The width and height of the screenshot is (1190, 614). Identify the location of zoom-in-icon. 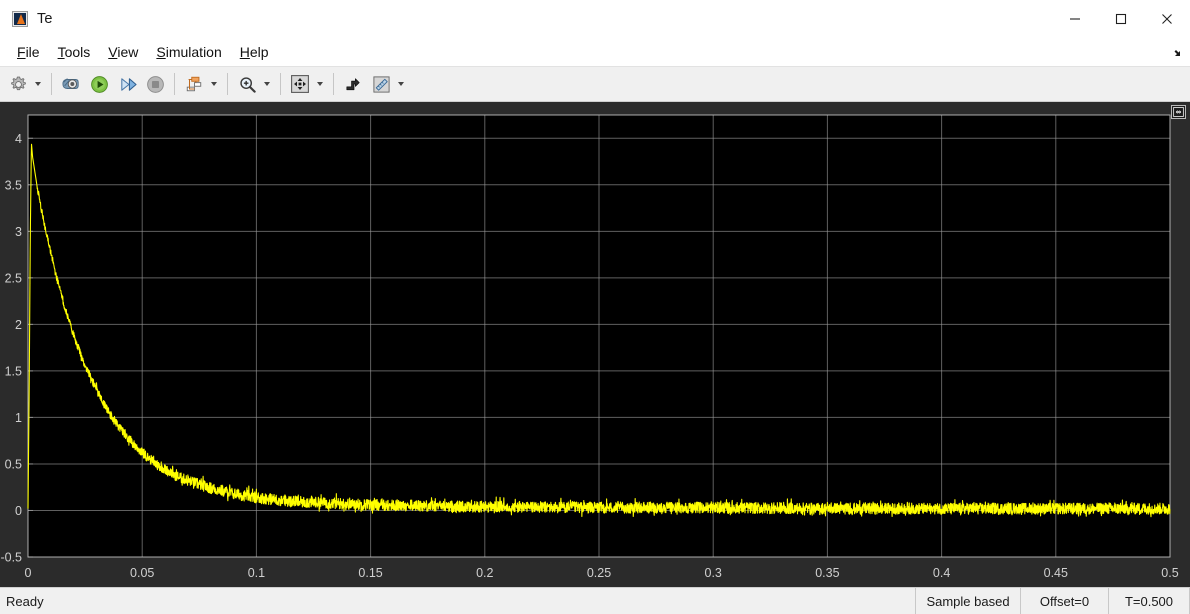
(247, 84).